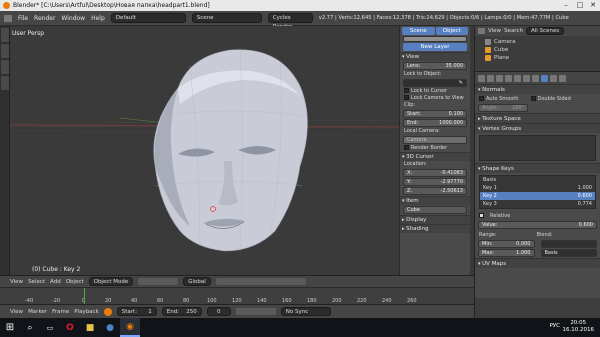 This screenshot has height=337, width=600. I want to click on cursor-y-field: Y: -2.97770, so click(435, 182).